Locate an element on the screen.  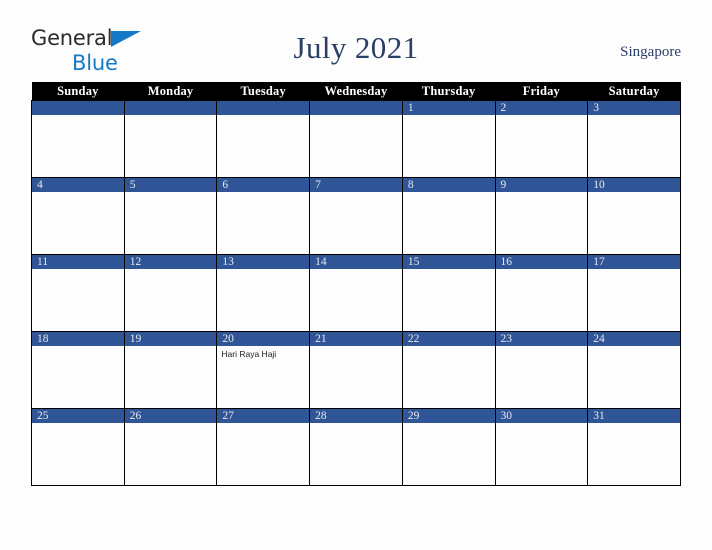
weekday-header-saturday: Saturday is located at coordinates (634, 91).